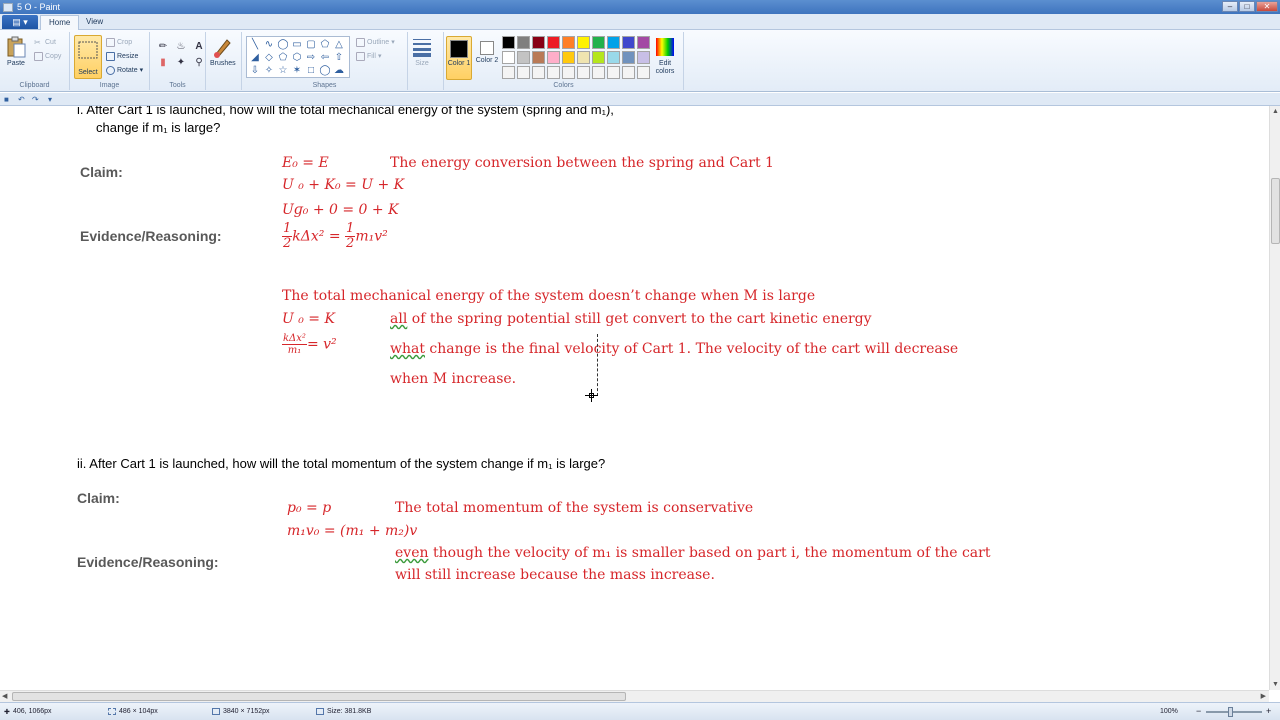 The image size is (1280, 720). Describe the element at coordinates (22, 99) in the screenshot. I see `undo-icon: ↶` at that location.